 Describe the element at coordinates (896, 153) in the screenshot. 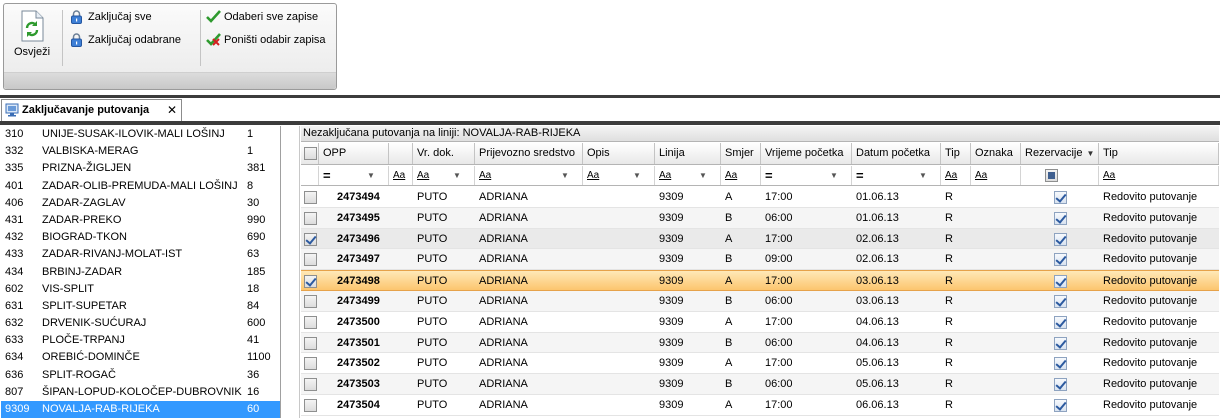

I see `column-header-start-date: Datum početka` at that location.